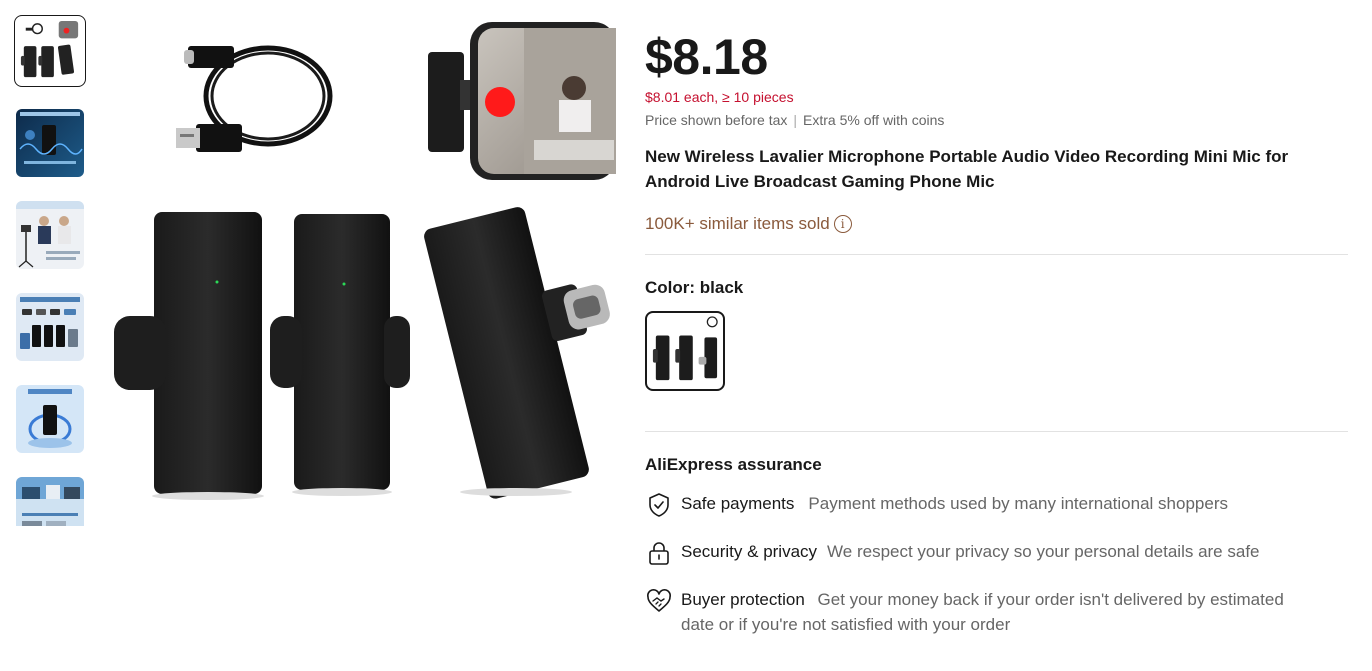 The image size is (1372, 671). Describe the element at coordinates (659, 505) in the screenshot. I see `shield-check-icon` at that location.